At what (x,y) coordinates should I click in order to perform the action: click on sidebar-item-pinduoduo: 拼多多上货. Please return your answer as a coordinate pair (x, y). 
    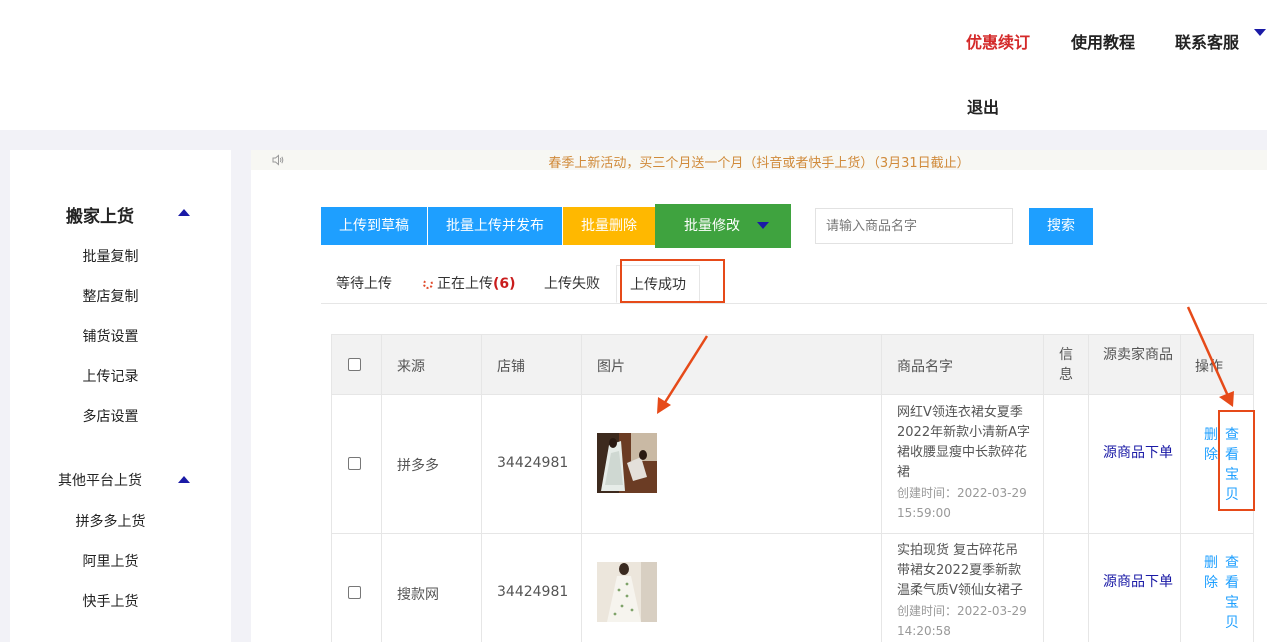
    Looking at the image, I should click on (110, 521).